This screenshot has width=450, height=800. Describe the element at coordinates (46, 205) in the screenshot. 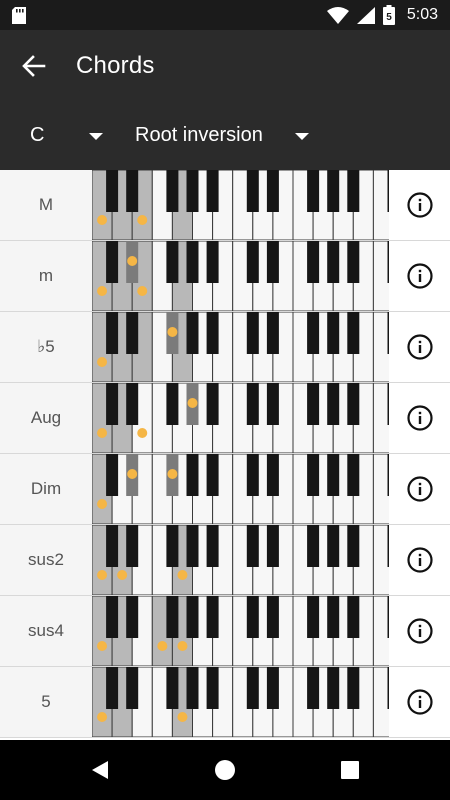

I see `chord-name: M` at that location.